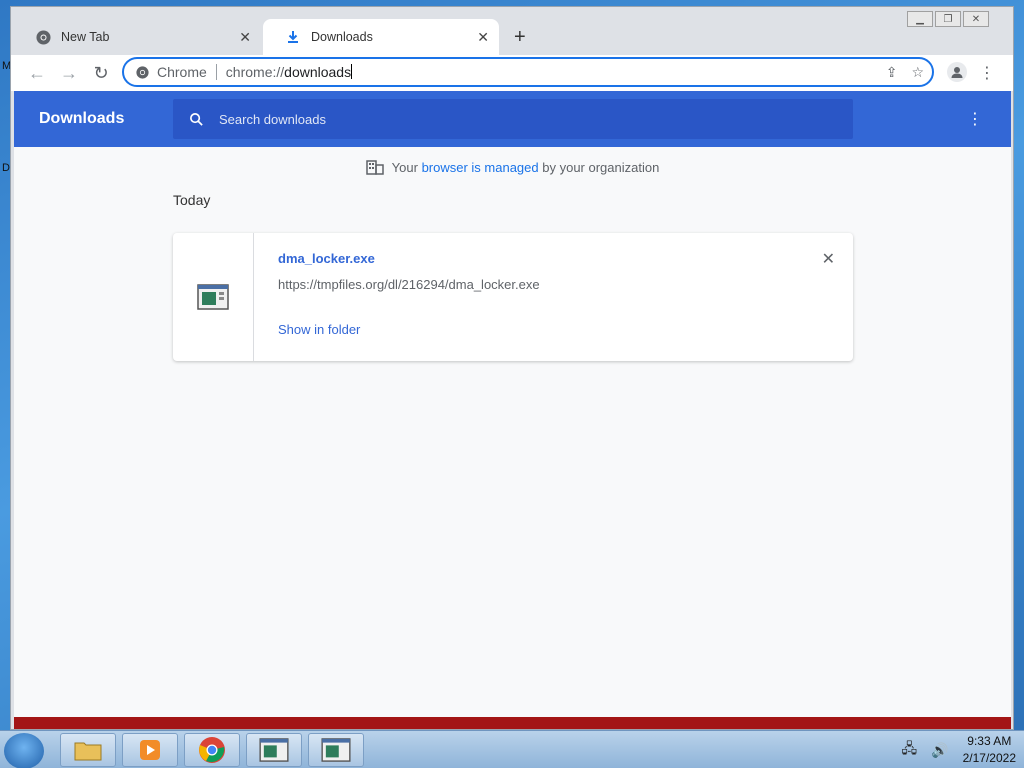 This screenshot has width=1024, height=768. Describe the element at coordinates (917, 72) in the screenshot. I see `bookmark-star-icon: ☆` at that location.